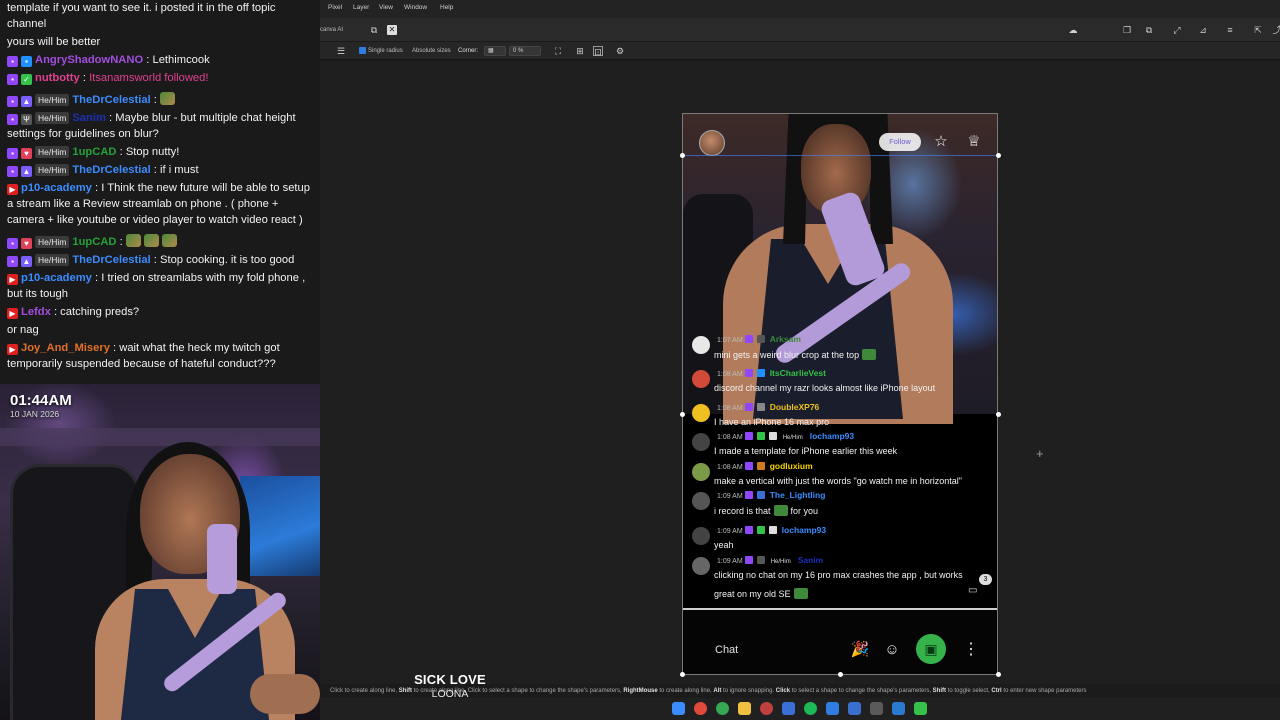 The image size is (1280, 720). I want to click on crown-icon: ♕, so click(974, 142).